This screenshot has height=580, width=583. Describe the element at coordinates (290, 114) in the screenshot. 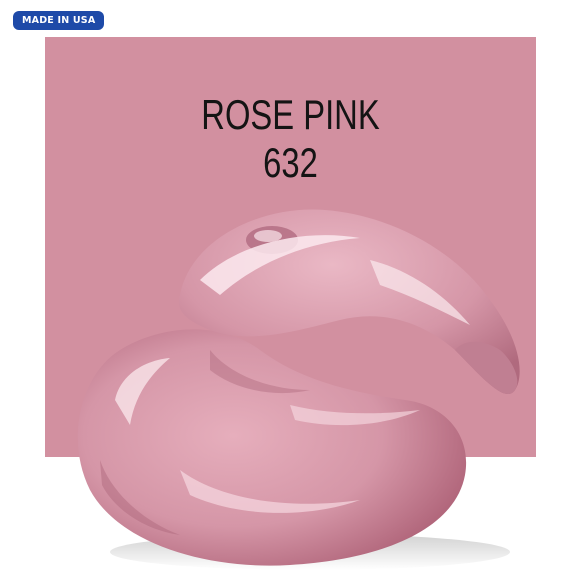

I see `color-name-label: ROSE PINK` at that location.